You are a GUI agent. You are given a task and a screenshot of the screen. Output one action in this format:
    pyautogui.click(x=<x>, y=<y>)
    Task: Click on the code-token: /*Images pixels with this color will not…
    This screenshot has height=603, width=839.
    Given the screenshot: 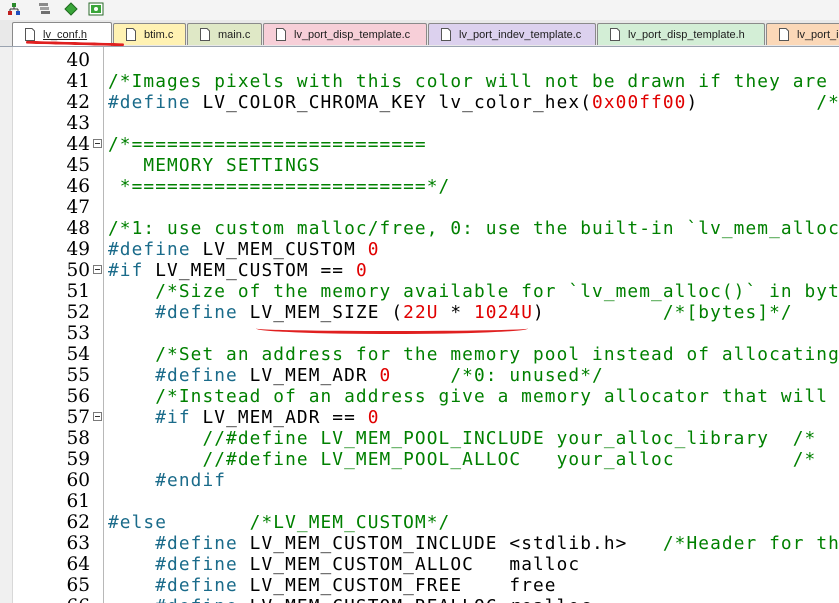 What is the action you would take?
    pyautogui.click(x=468, y=81)
    